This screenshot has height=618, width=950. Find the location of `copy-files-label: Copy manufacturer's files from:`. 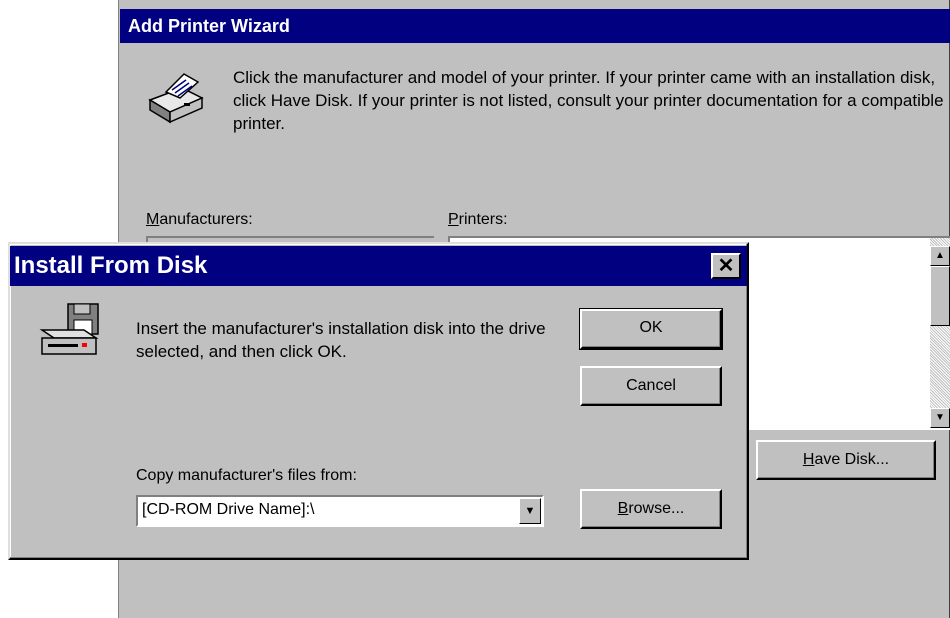

copy-files-label: Copy manufacturer's files from: is located at coordinates (246, 475).